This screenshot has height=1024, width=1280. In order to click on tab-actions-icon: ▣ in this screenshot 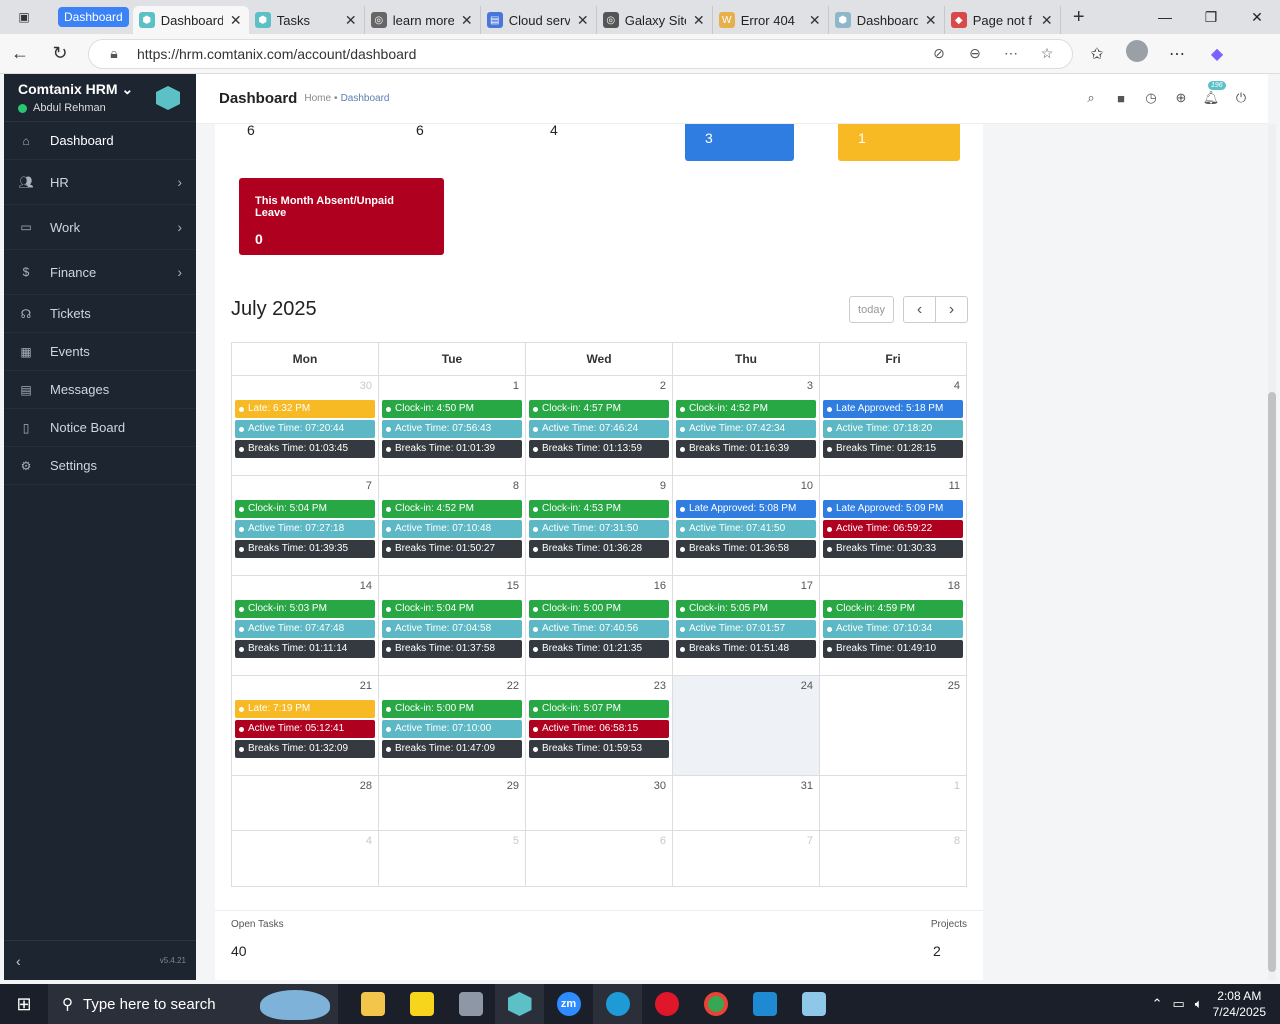, I will do `click(24, 17)`.